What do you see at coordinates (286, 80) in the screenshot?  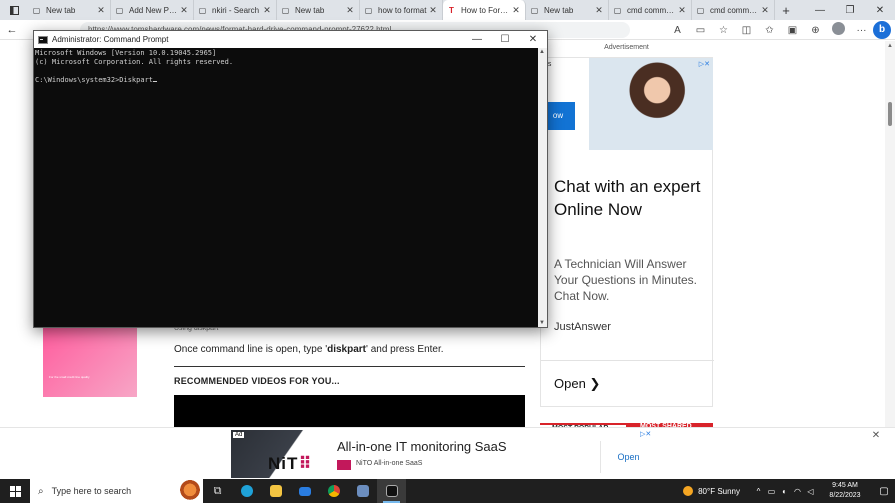 I see `cmd-prompt-line: C:\Windows\system32>Diskpart` at bounding box center [286, 80].